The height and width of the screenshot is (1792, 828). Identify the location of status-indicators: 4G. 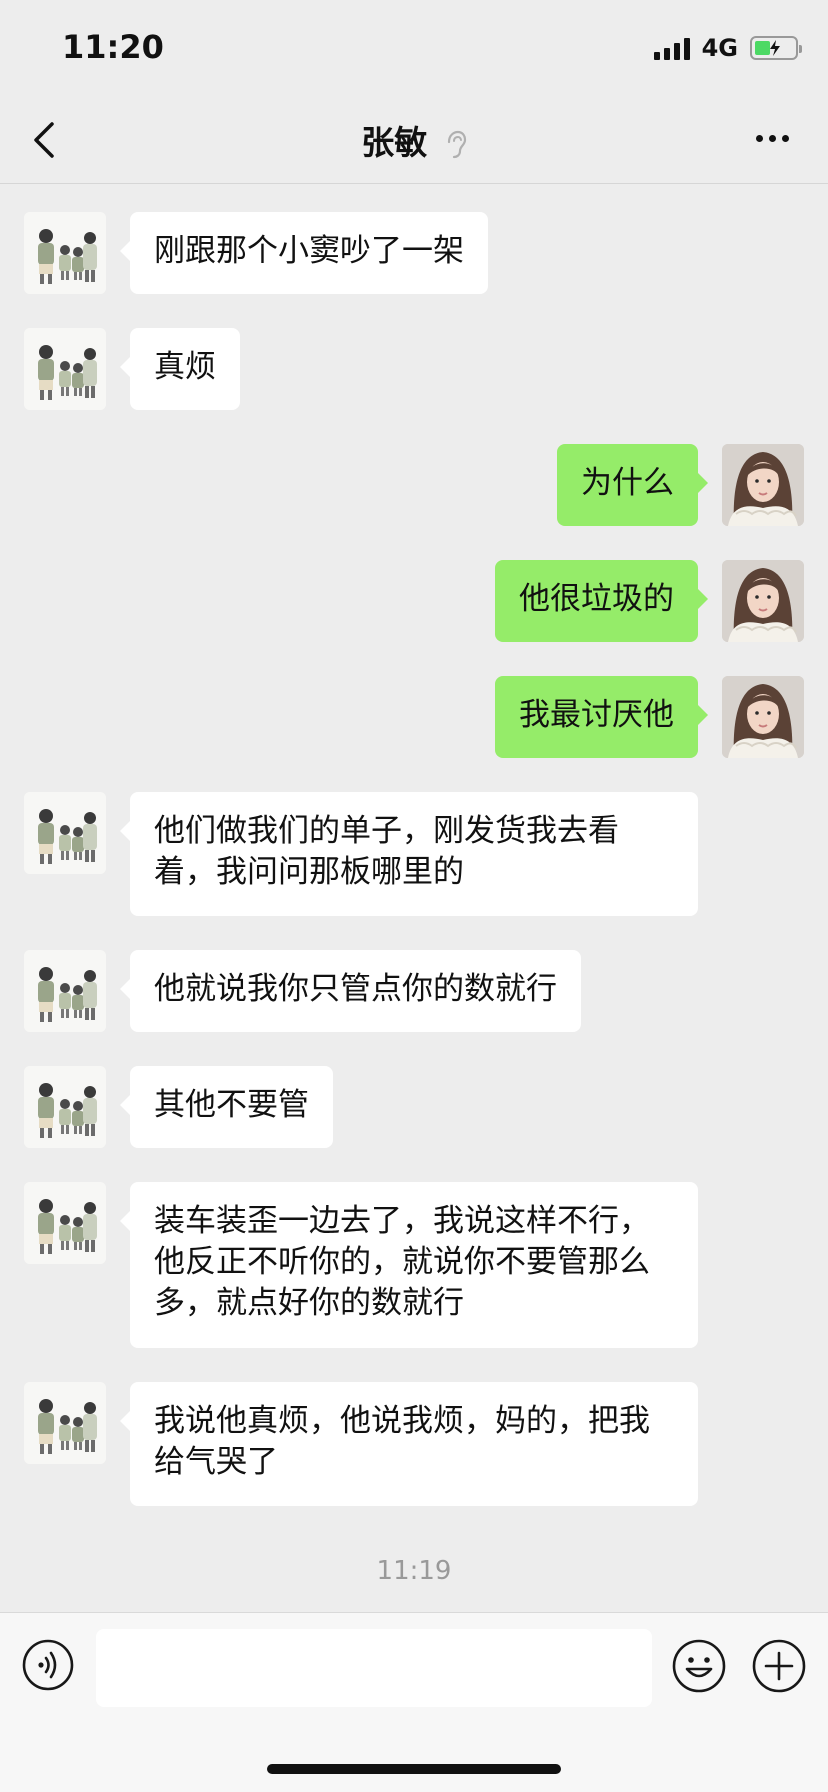
(727, 48).